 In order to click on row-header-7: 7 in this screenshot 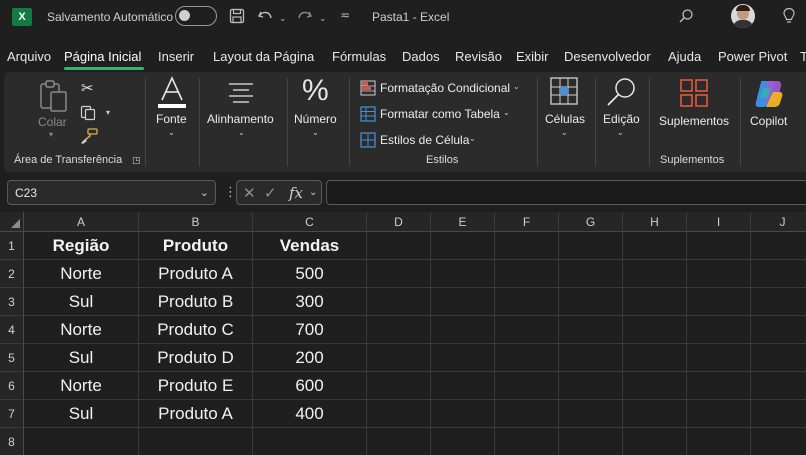, I will do `click(12, 414)`.